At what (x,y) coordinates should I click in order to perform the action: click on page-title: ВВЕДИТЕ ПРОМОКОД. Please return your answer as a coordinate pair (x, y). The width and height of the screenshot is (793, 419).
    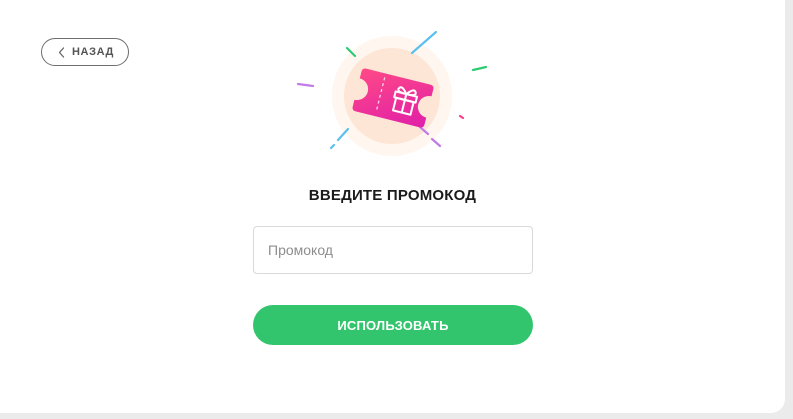
    Looking at the image, I should click on (392, 195).